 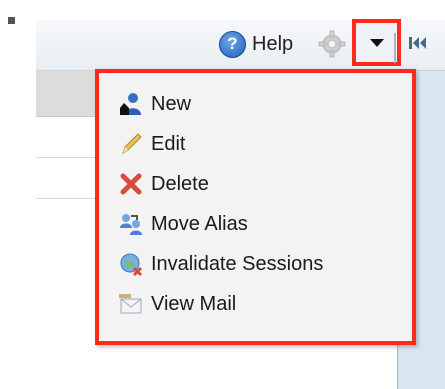 What do you see at coordinates (131, 224) in the screenshot?
I see `move-alias-icon` at bounding box center [131, 224].